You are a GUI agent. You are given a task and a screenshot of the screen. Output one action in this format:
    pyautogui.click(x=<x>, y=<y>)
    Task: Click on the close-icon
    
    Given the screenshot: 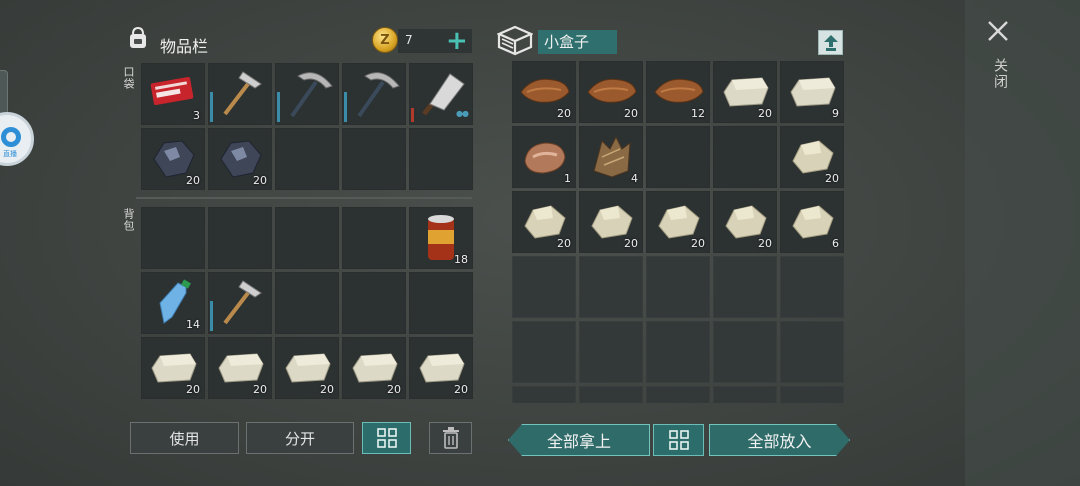 What is the action you would take?
    pyautogui.click(x=998, y=31)
    